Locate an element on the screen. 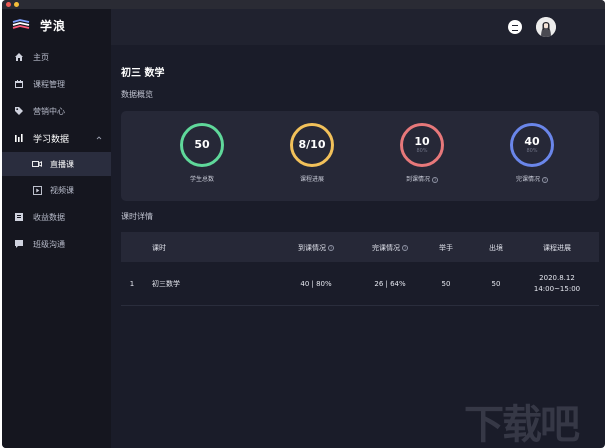 This screenshot has height=448, width=607. stat-ring: 8/10 is located at coordinates (312, 145).